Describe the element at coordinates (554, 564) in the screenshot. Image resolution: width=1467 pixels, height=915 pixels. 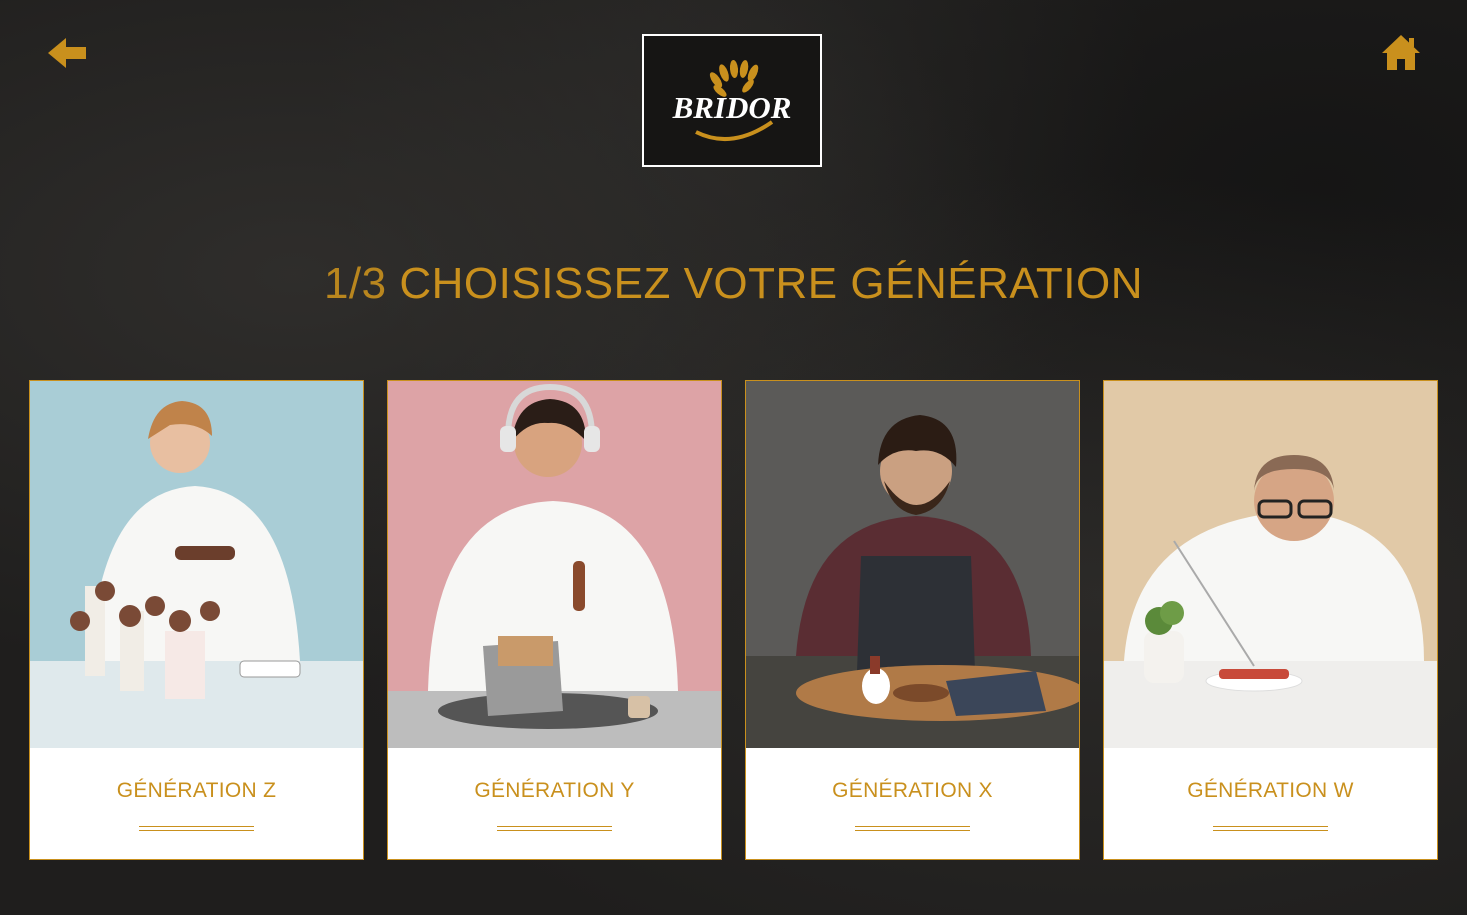
I see `chef-photo-generation-y` at that location.